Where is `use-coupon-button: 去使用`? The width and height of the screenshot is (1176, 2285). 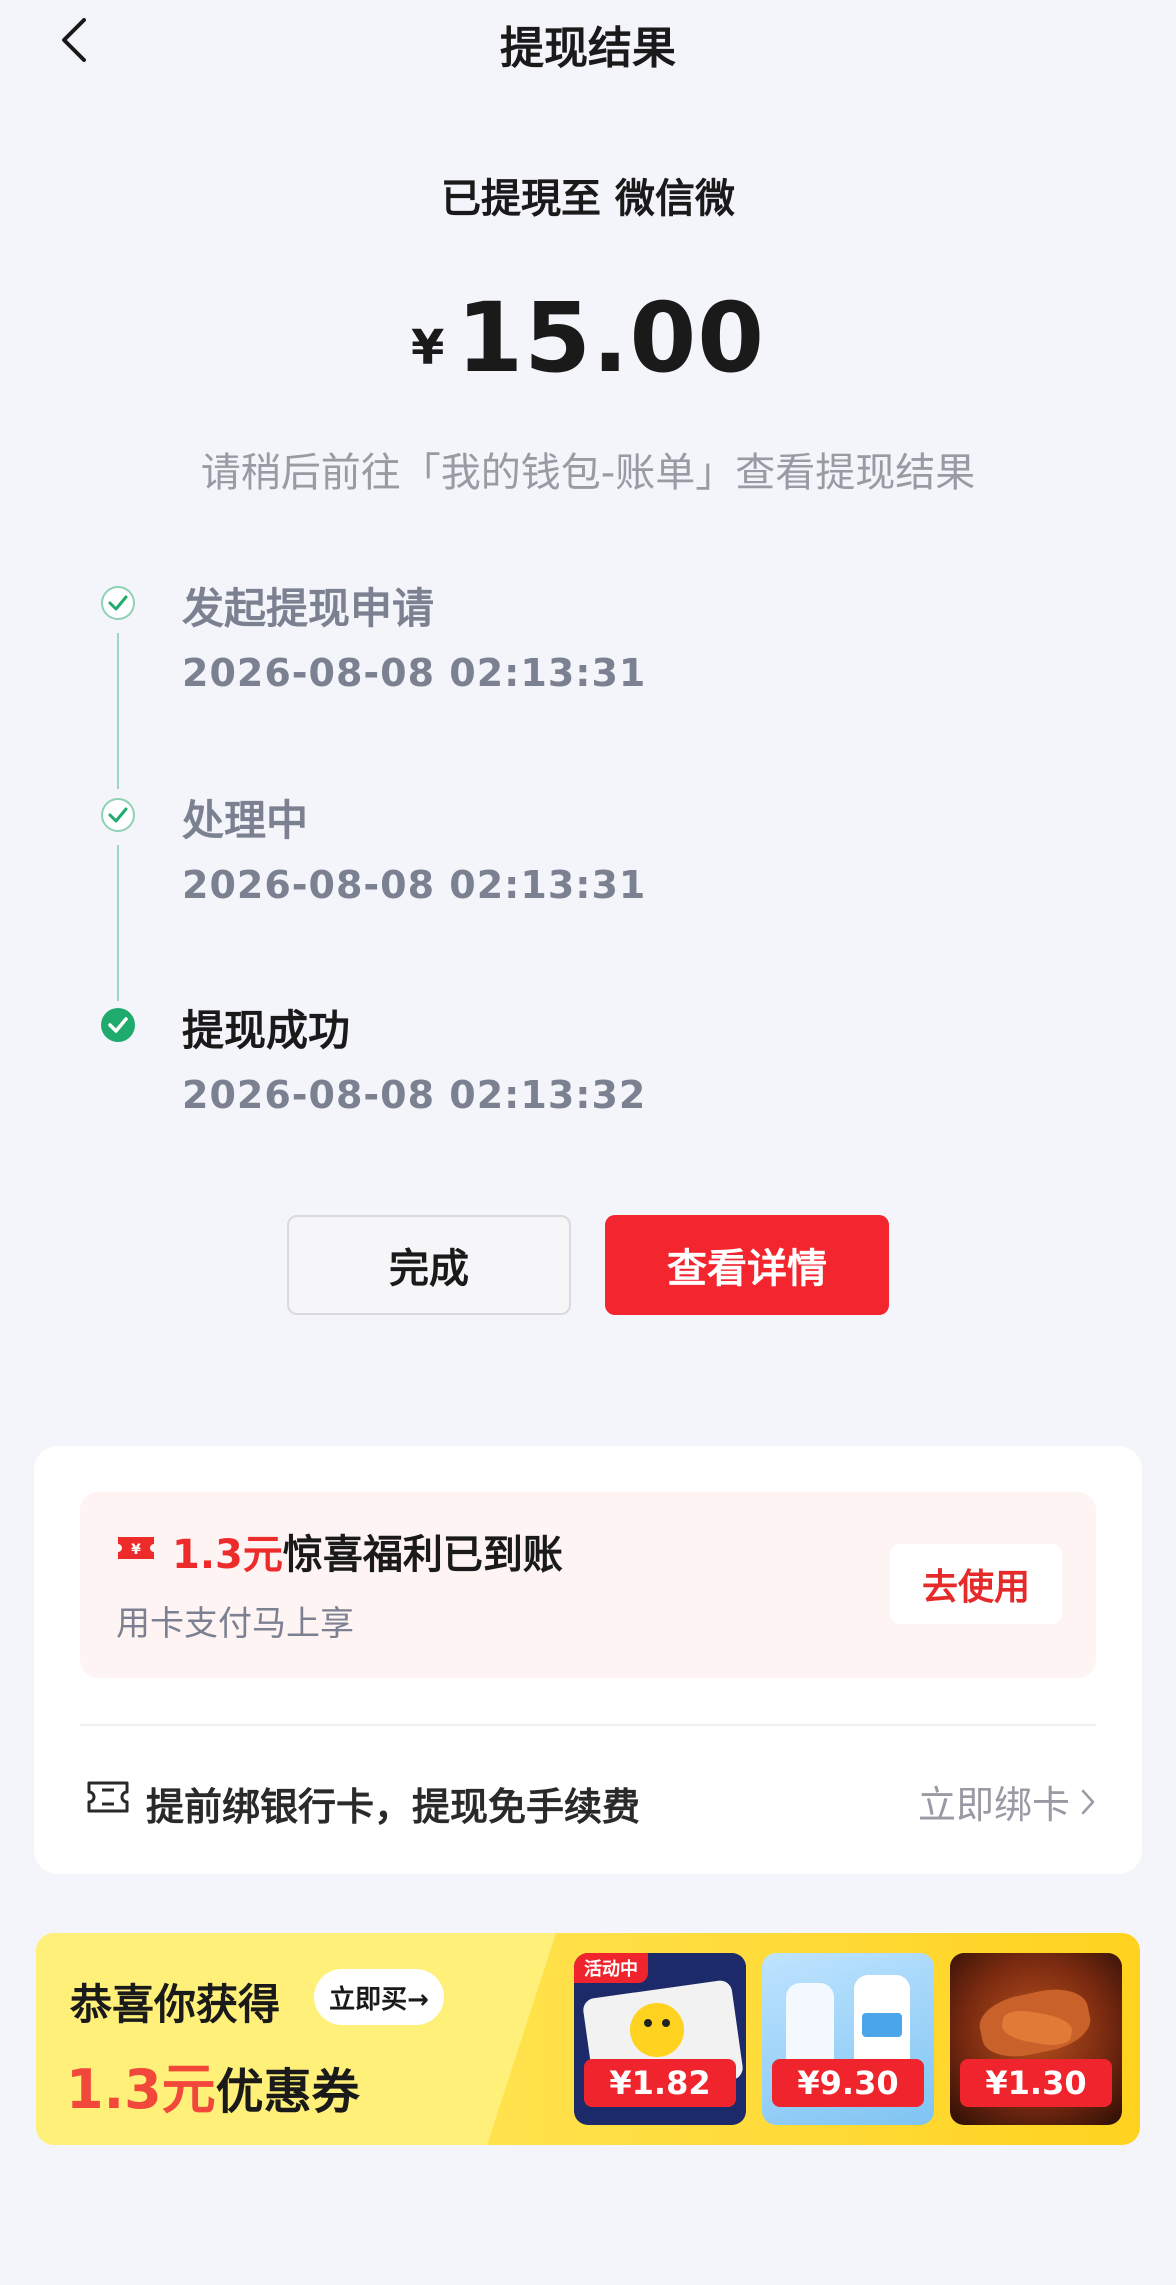
use-coupon-button: 去使用 is located at coordinates (976, 1584).